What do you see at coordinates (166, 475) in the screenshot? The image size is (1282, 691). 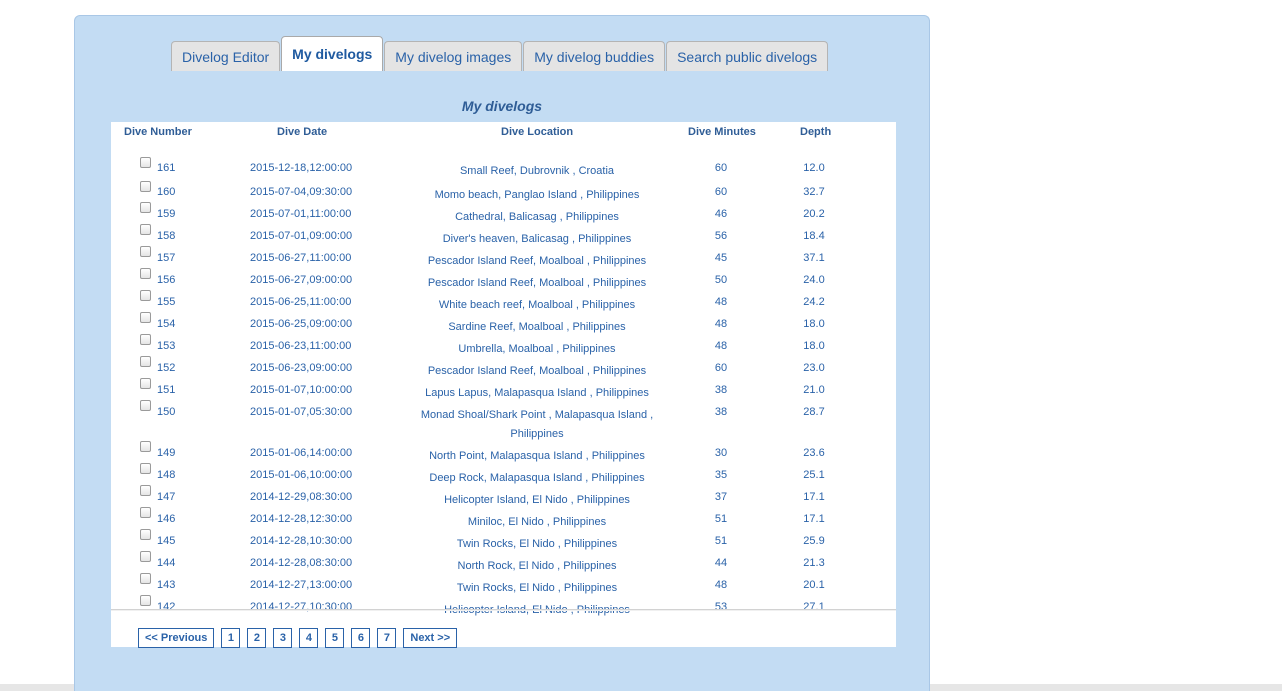 I see `dive-number-link: 148` at bounding box center [166, 475].